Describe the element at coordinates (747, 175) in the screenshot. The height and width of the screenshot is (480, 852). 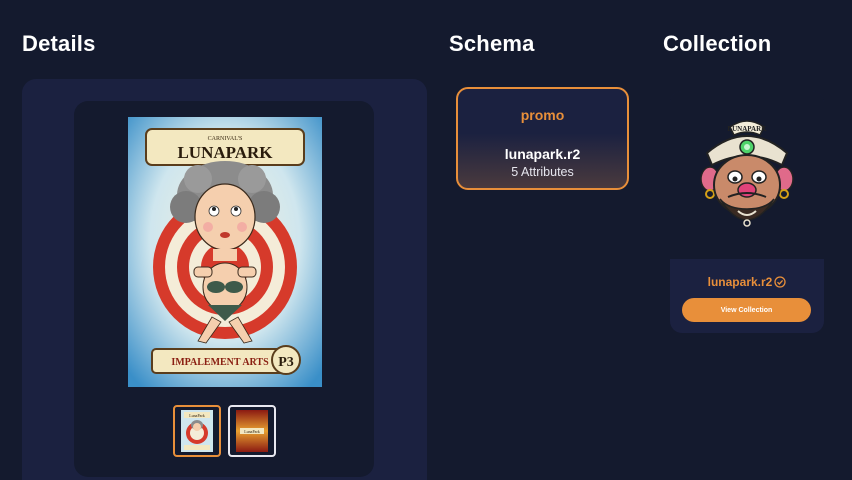
I see `collection-logo: LUNAPARK` at that location.